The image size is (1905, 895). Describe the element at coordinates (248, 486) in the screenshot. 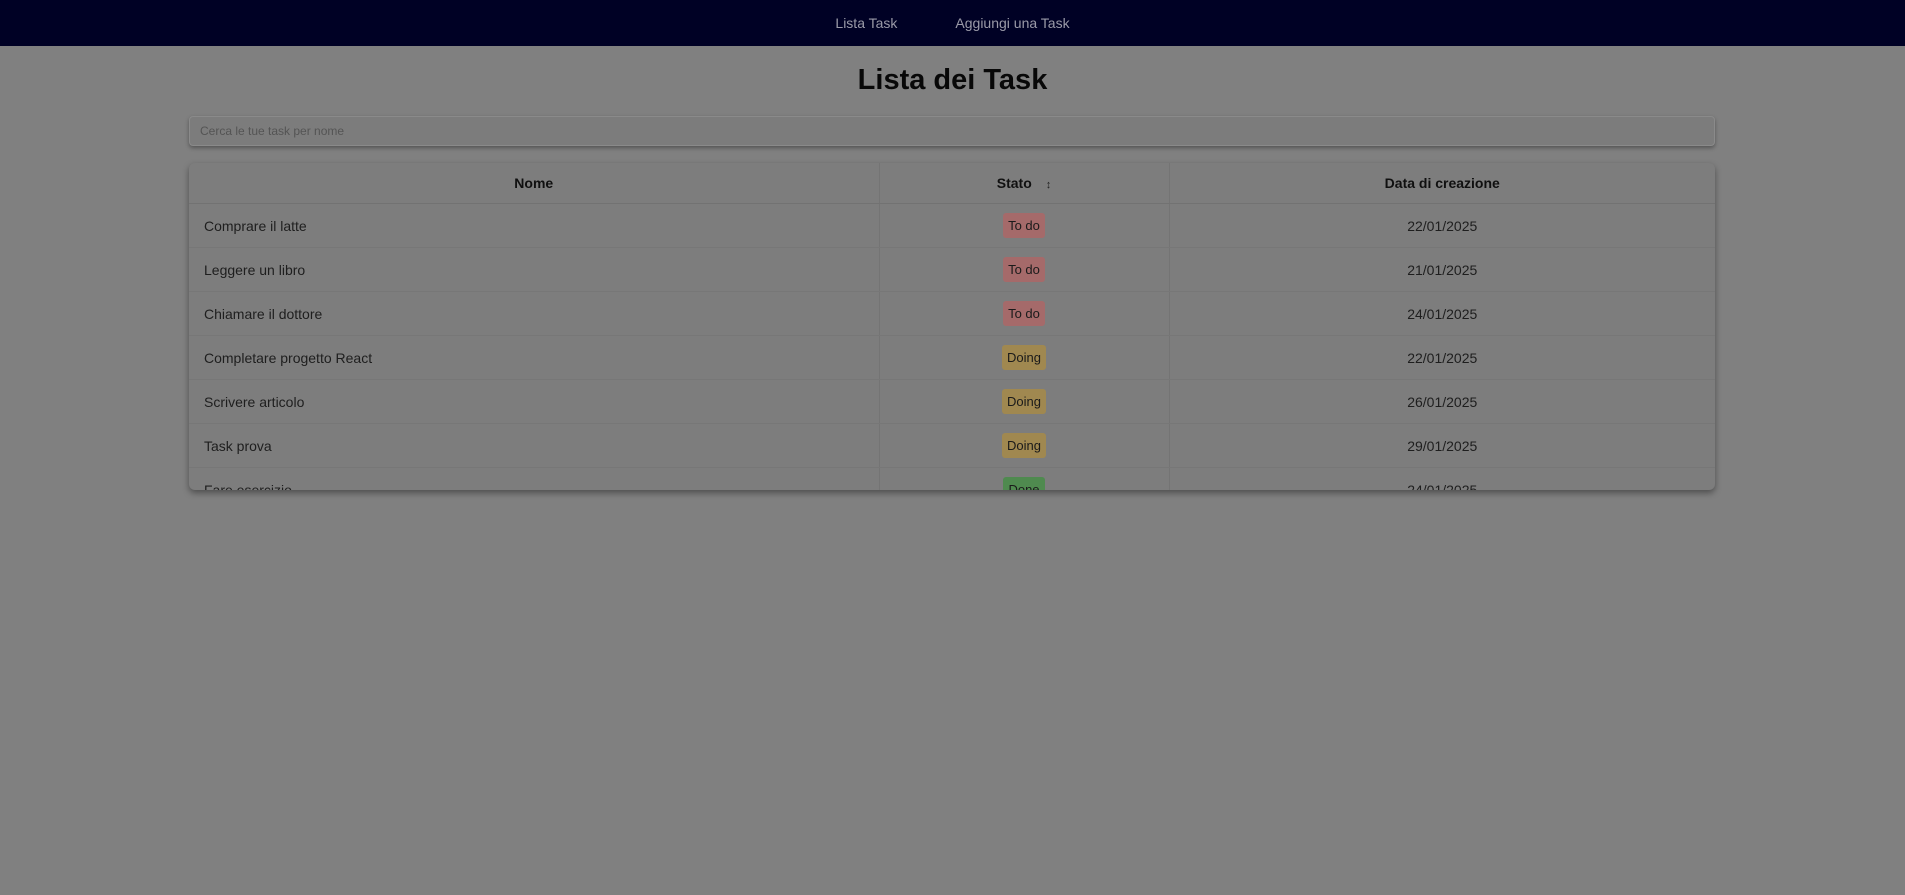

I see `task-name: Fare esercizio` at that location.